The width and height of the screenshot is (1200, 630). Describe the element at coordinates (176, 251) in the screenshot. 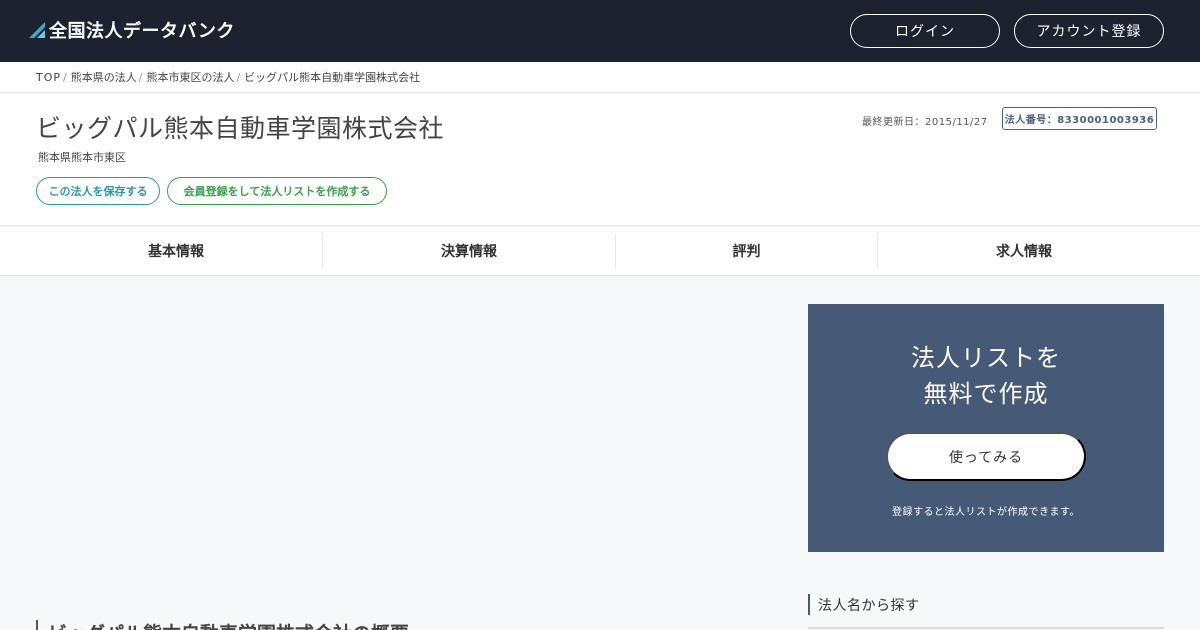

I see `tab-basic-info: 基本情報` at that location.